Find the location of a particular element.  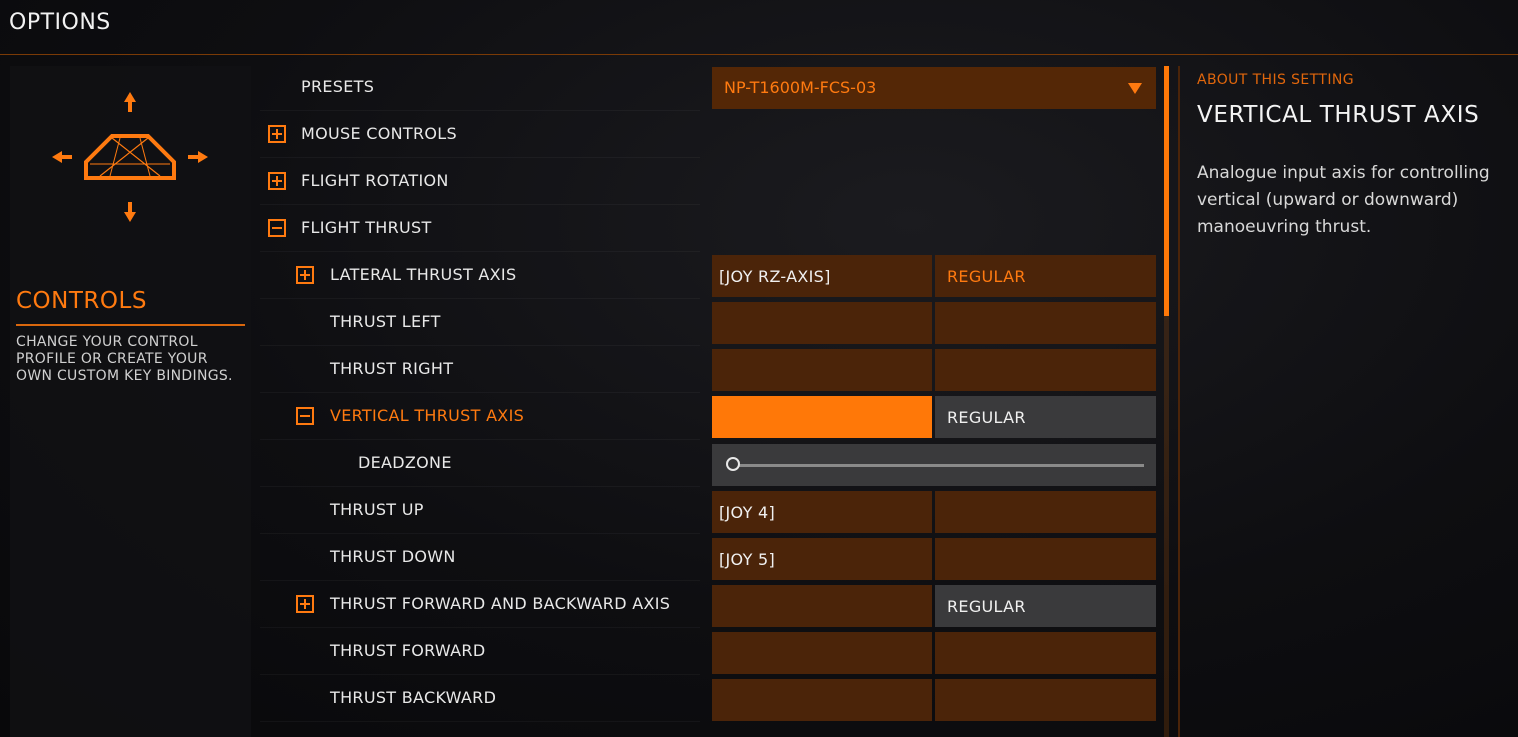

section-flight-rotation: FLIGHT ROTATION is located at coordinates (480, 181).